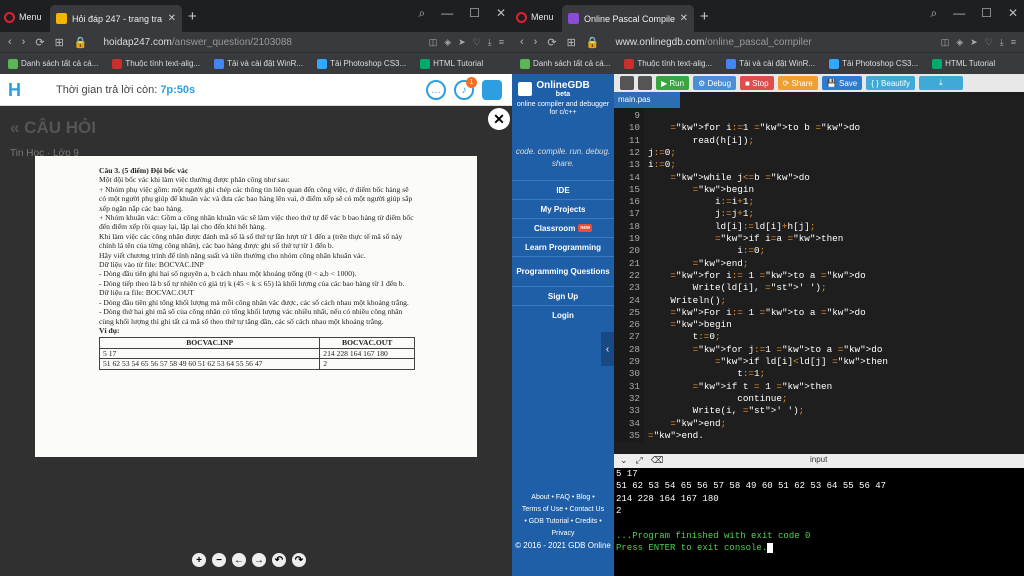 The image size is (1024, 576). What do you see at coordinates (628, 18) in the screenshot?
I see `browser-tab-onlinegdb: Online Pascal Compiler - o ✕` at bounding box center [628, 18].